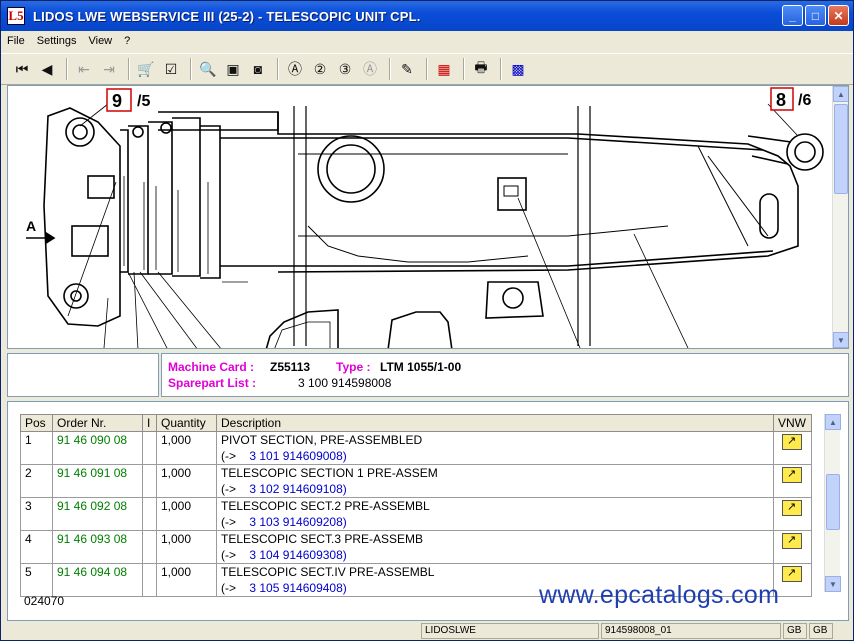 This screenshot has width=854, height=641. I want to click on machine-card-value: Z55113, so click(290, 367).